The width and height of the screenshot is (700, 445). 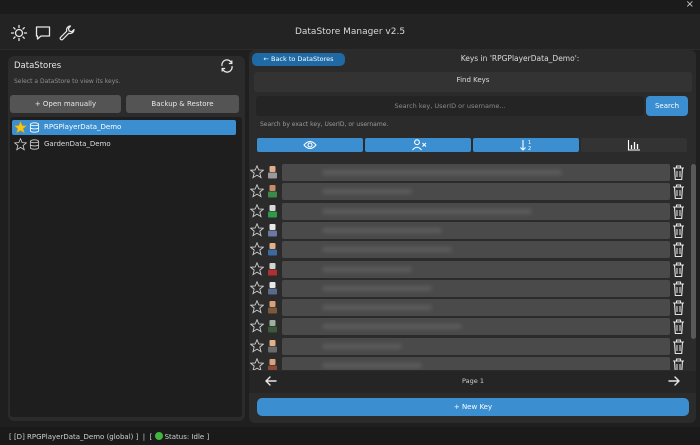 What do you see at coordinates (350, 32) in the screenshot?
I see `app-title: DataStore Manager v2.5` at bounding box center [350, 32].